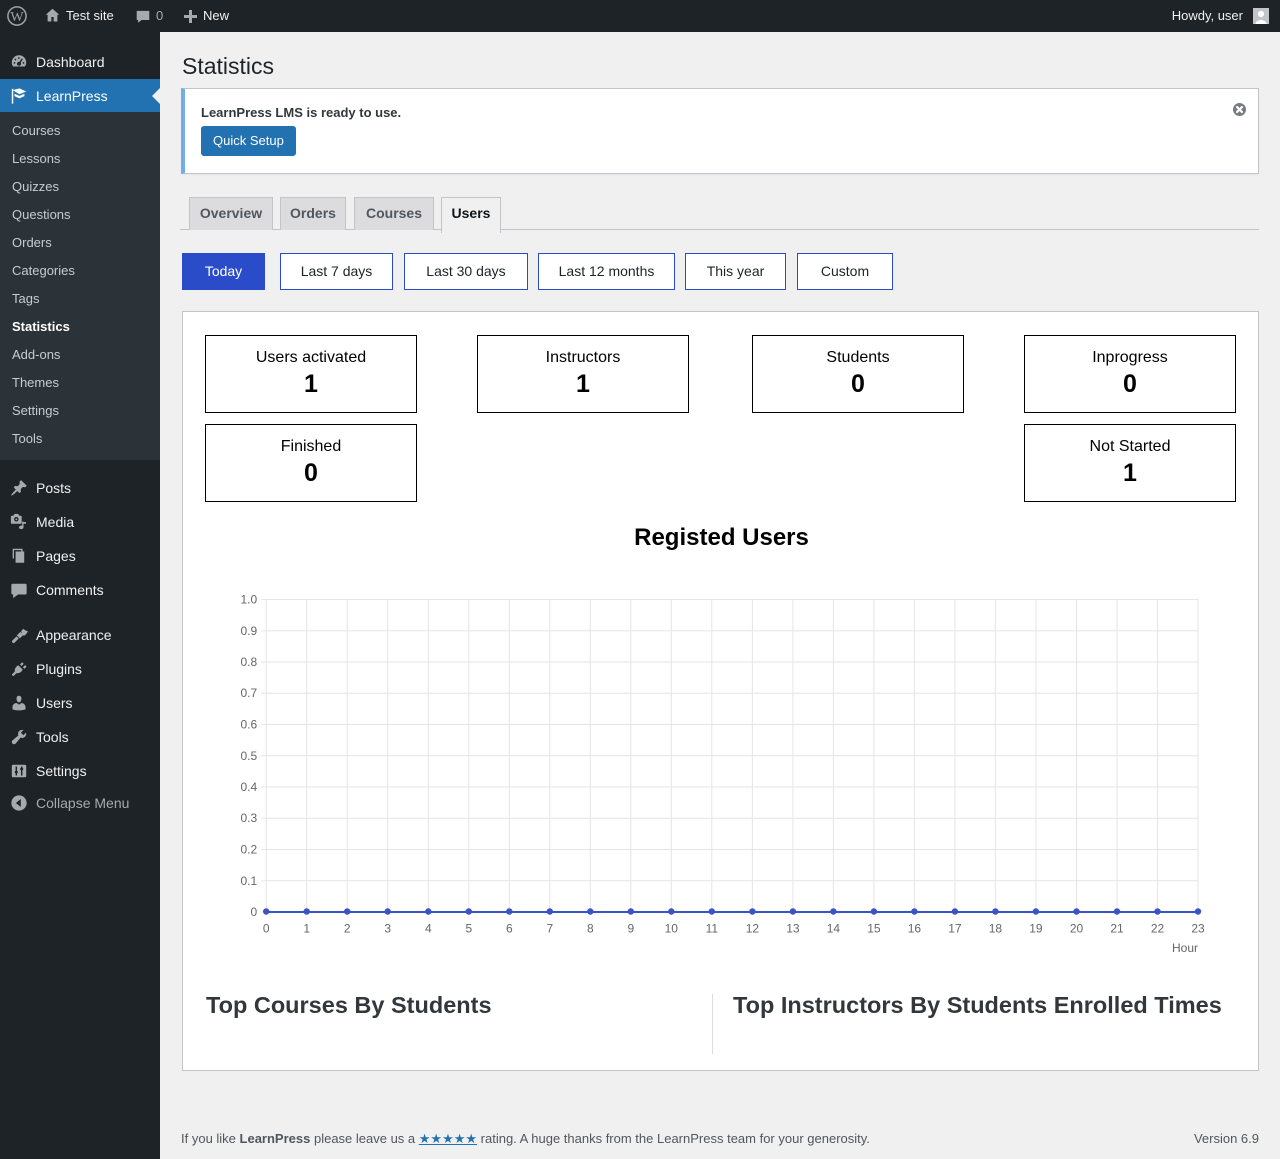  Describe the element at coordinates (590, 929) in the screenshot. I see `svg-text: 8` at that location.